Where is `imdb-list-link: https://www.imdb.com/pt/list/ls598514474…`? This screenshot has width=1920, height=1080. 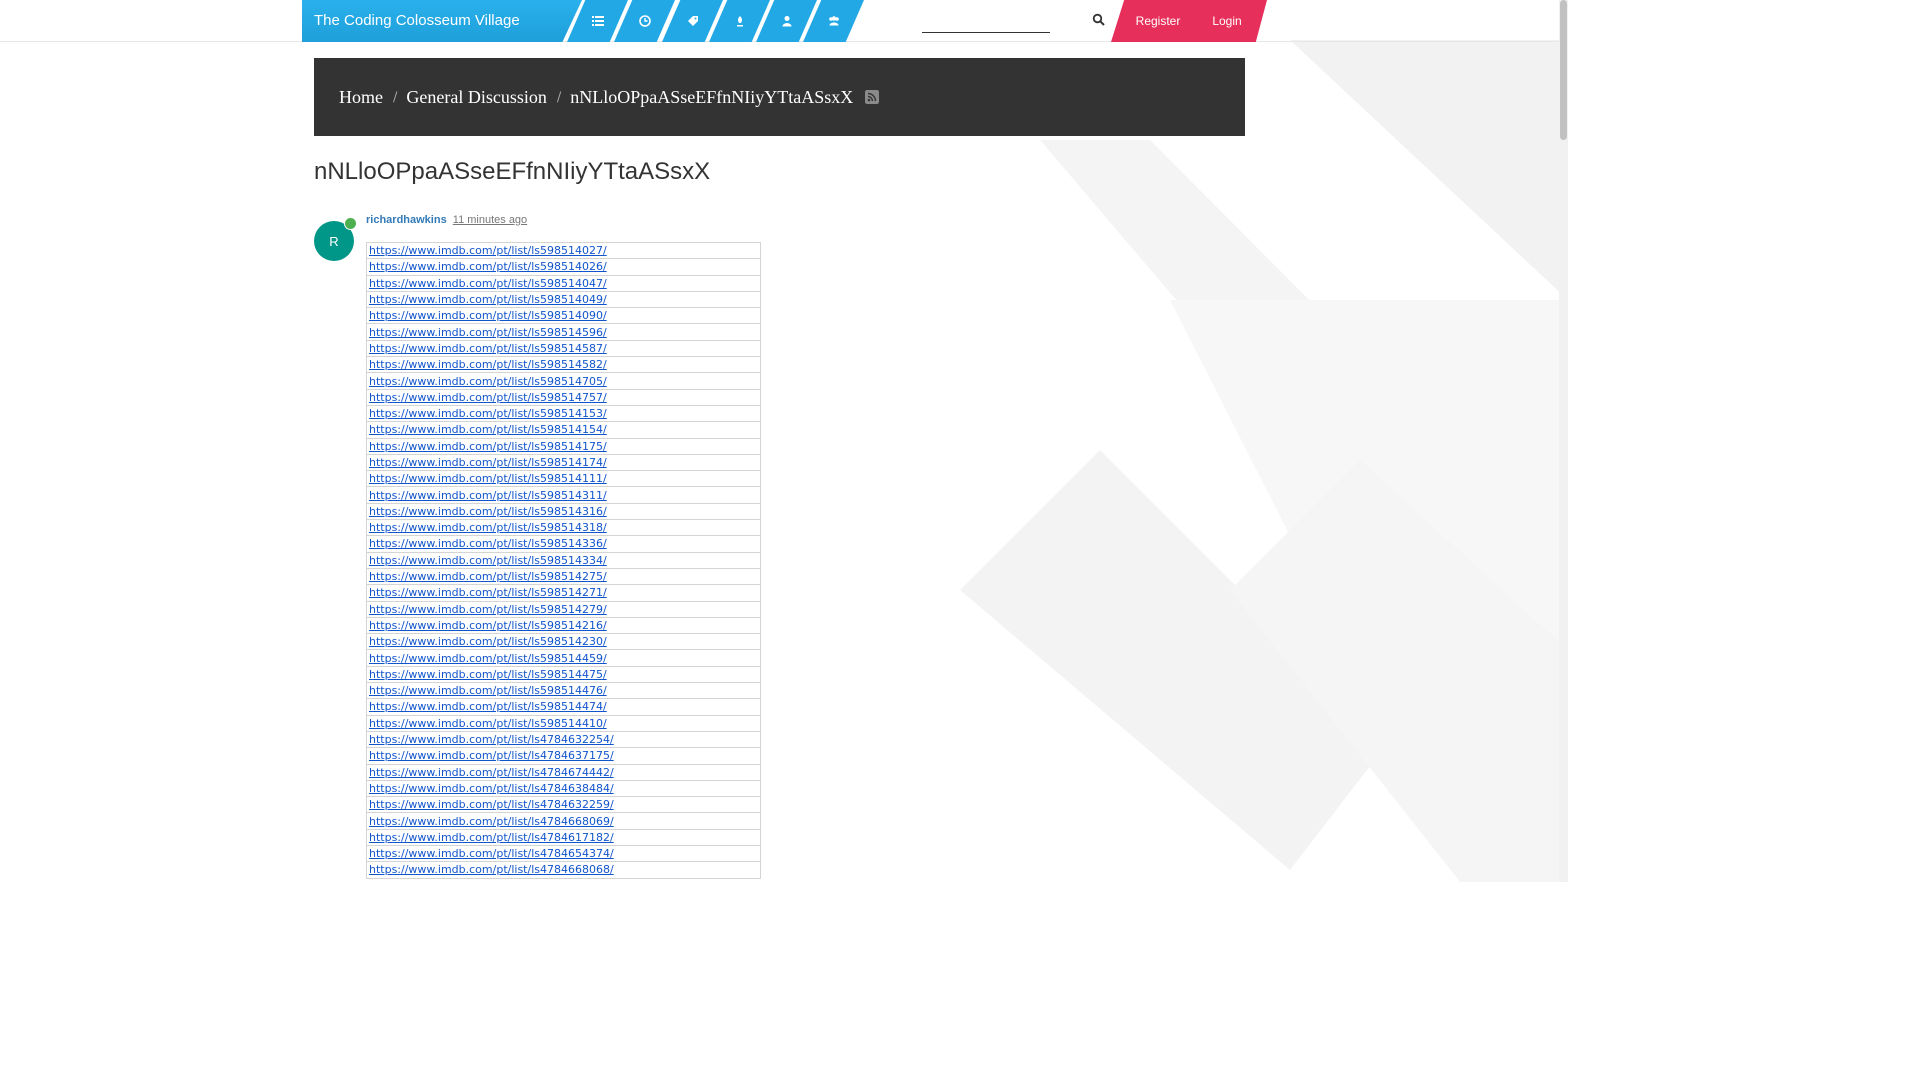
imdb-list-link: https://www.imdb.com/pt/list/ls598514474… is located at coordinates (488, 706).